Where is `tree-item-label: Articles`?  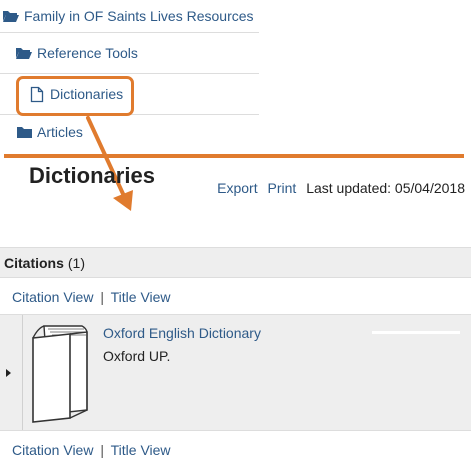
tree-item-label: Articles is located at coordinates (60, 131).